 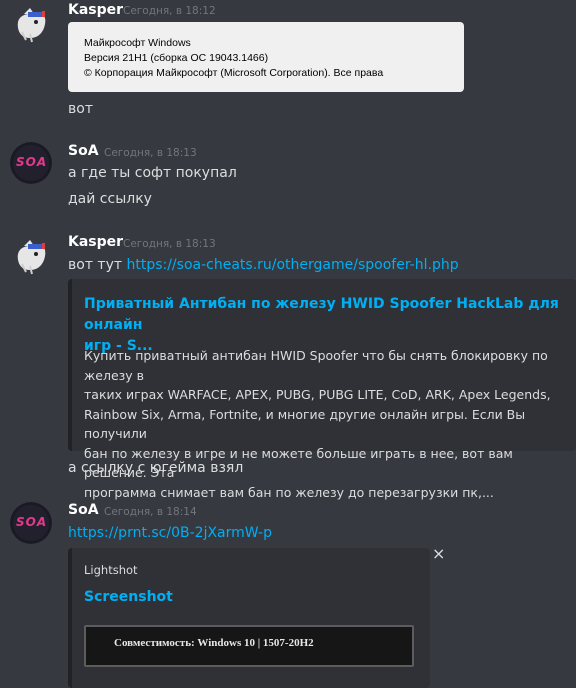 I want to click on screenshot-line: Версия 21H1 (сборка ОС 19043.1466), so click(x=176, y=58).